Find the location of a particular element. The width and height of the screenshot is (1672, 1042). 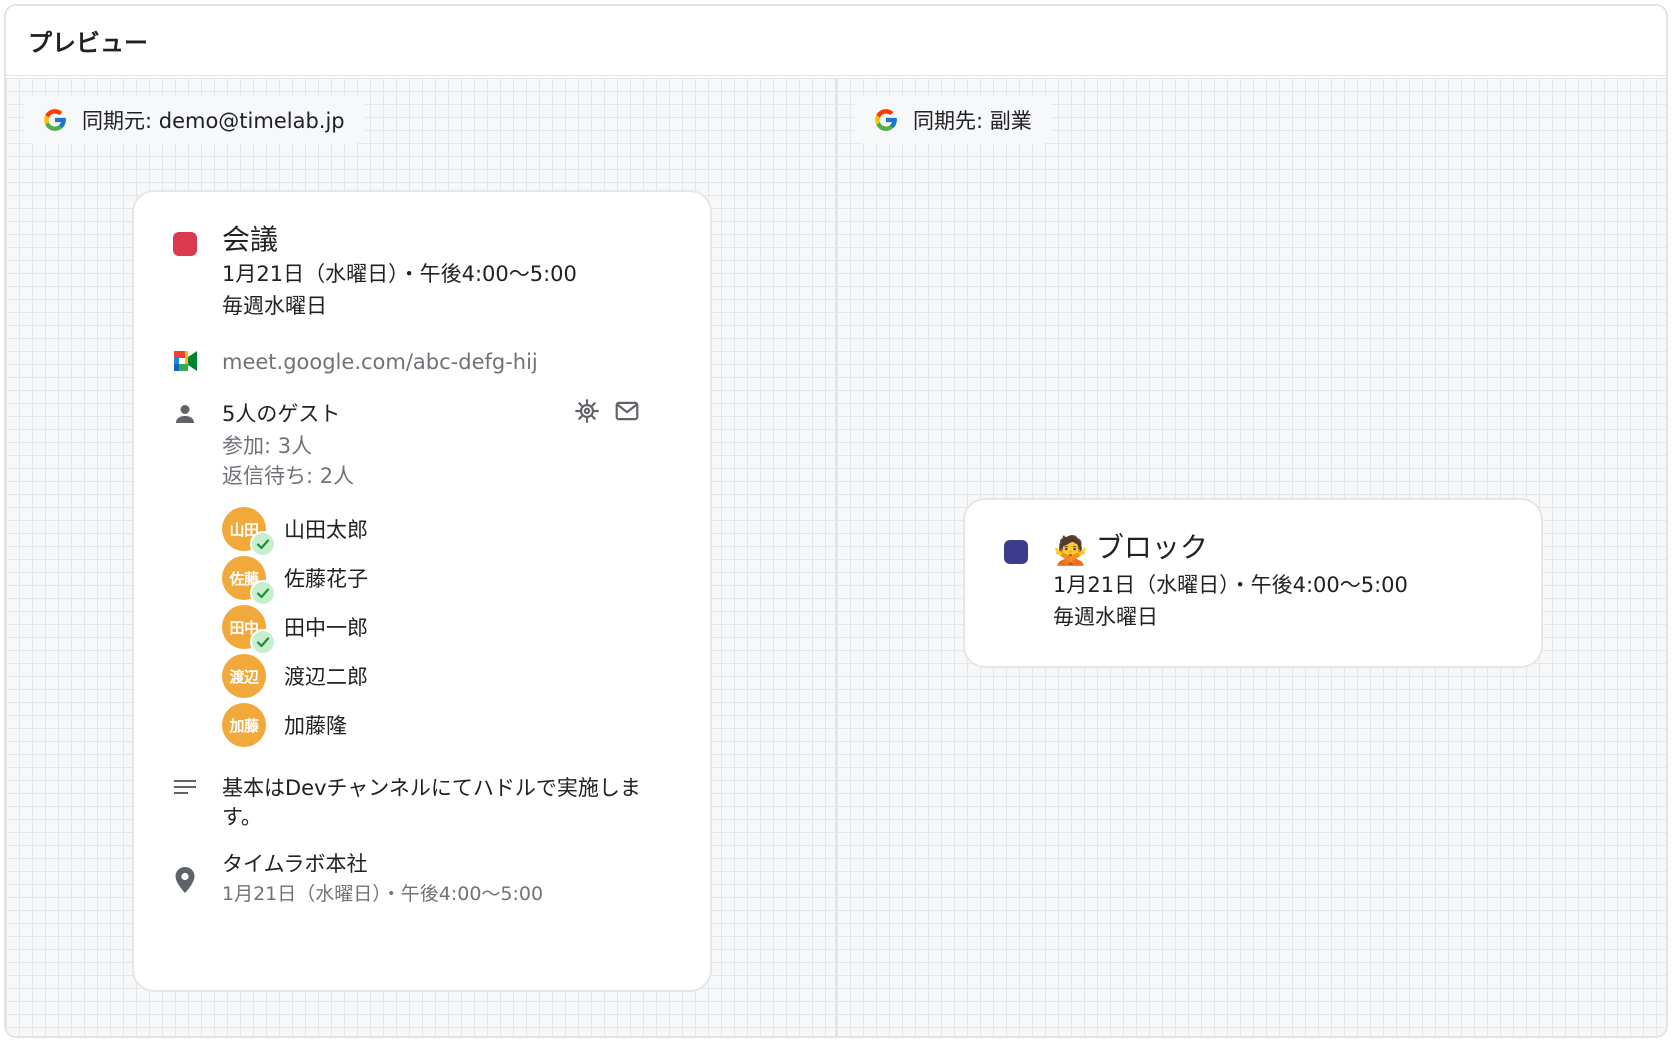

guest-name: 佐藤花子 is located at coordinates (326, 579).